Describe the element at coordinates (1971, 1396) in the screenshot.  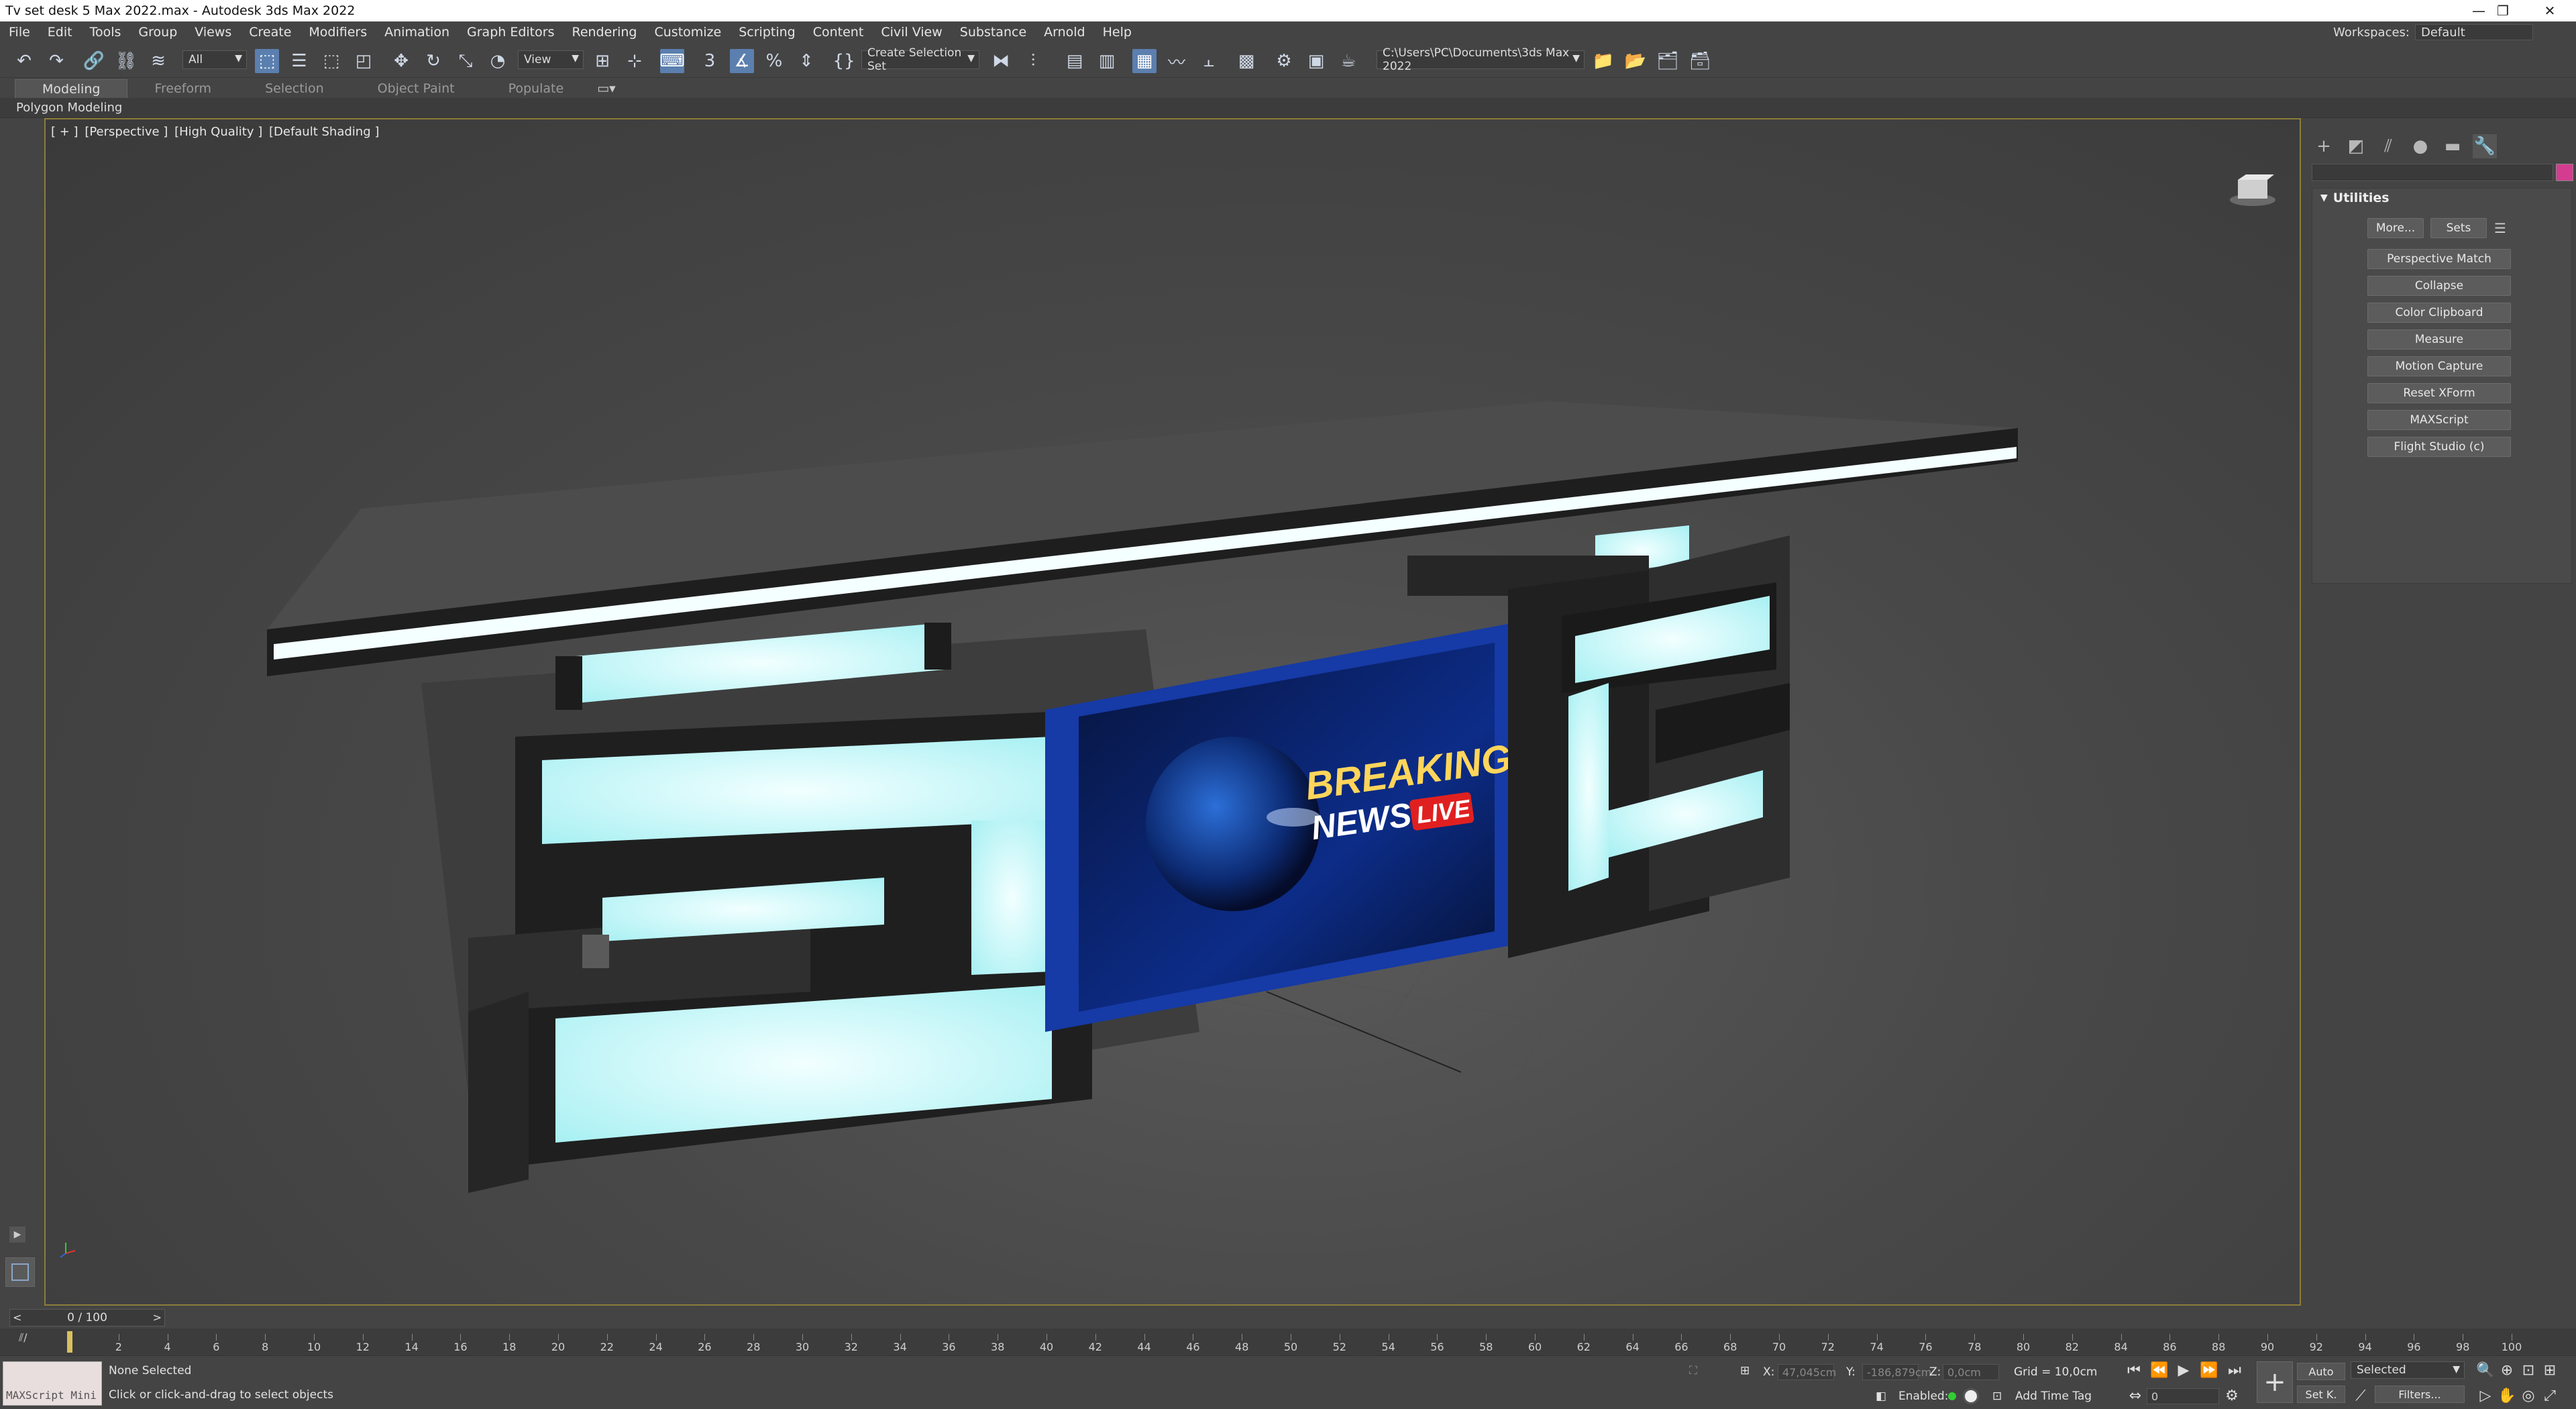
I see `time-tag-toggle` at that location.